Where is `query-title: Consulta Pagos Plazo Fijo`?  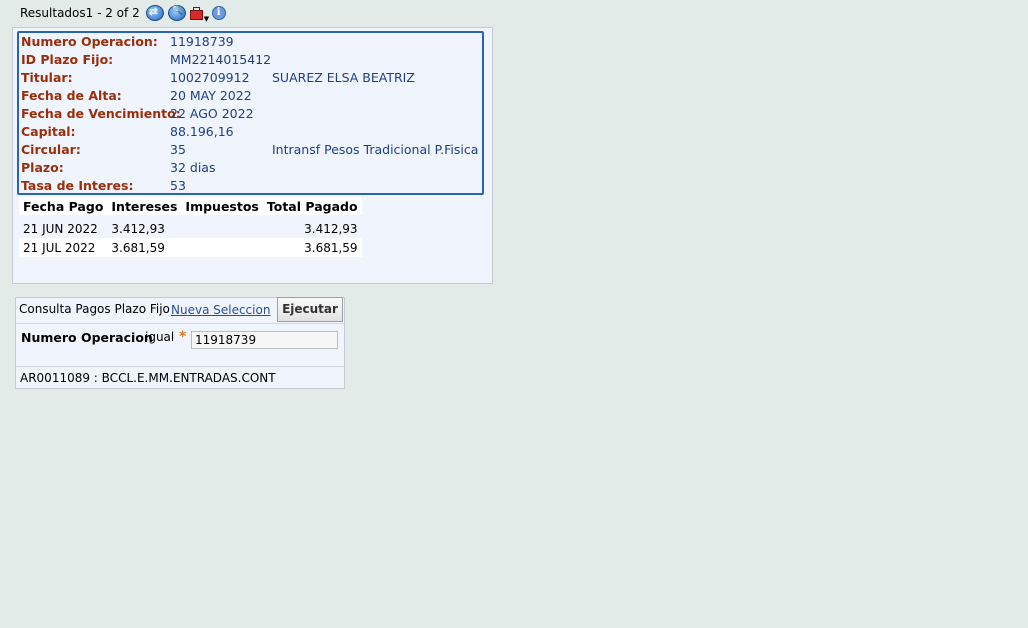 query-title: Consulta Pagos Plazo Fijo is located at coordinates (94, 309).